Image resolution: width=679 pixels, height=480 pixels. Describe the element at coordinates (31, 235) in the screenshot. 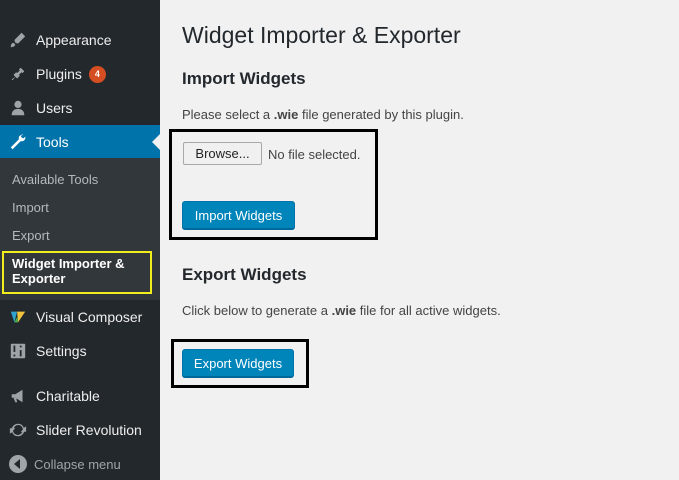

I see `submenu-item-export: Export` at that location.